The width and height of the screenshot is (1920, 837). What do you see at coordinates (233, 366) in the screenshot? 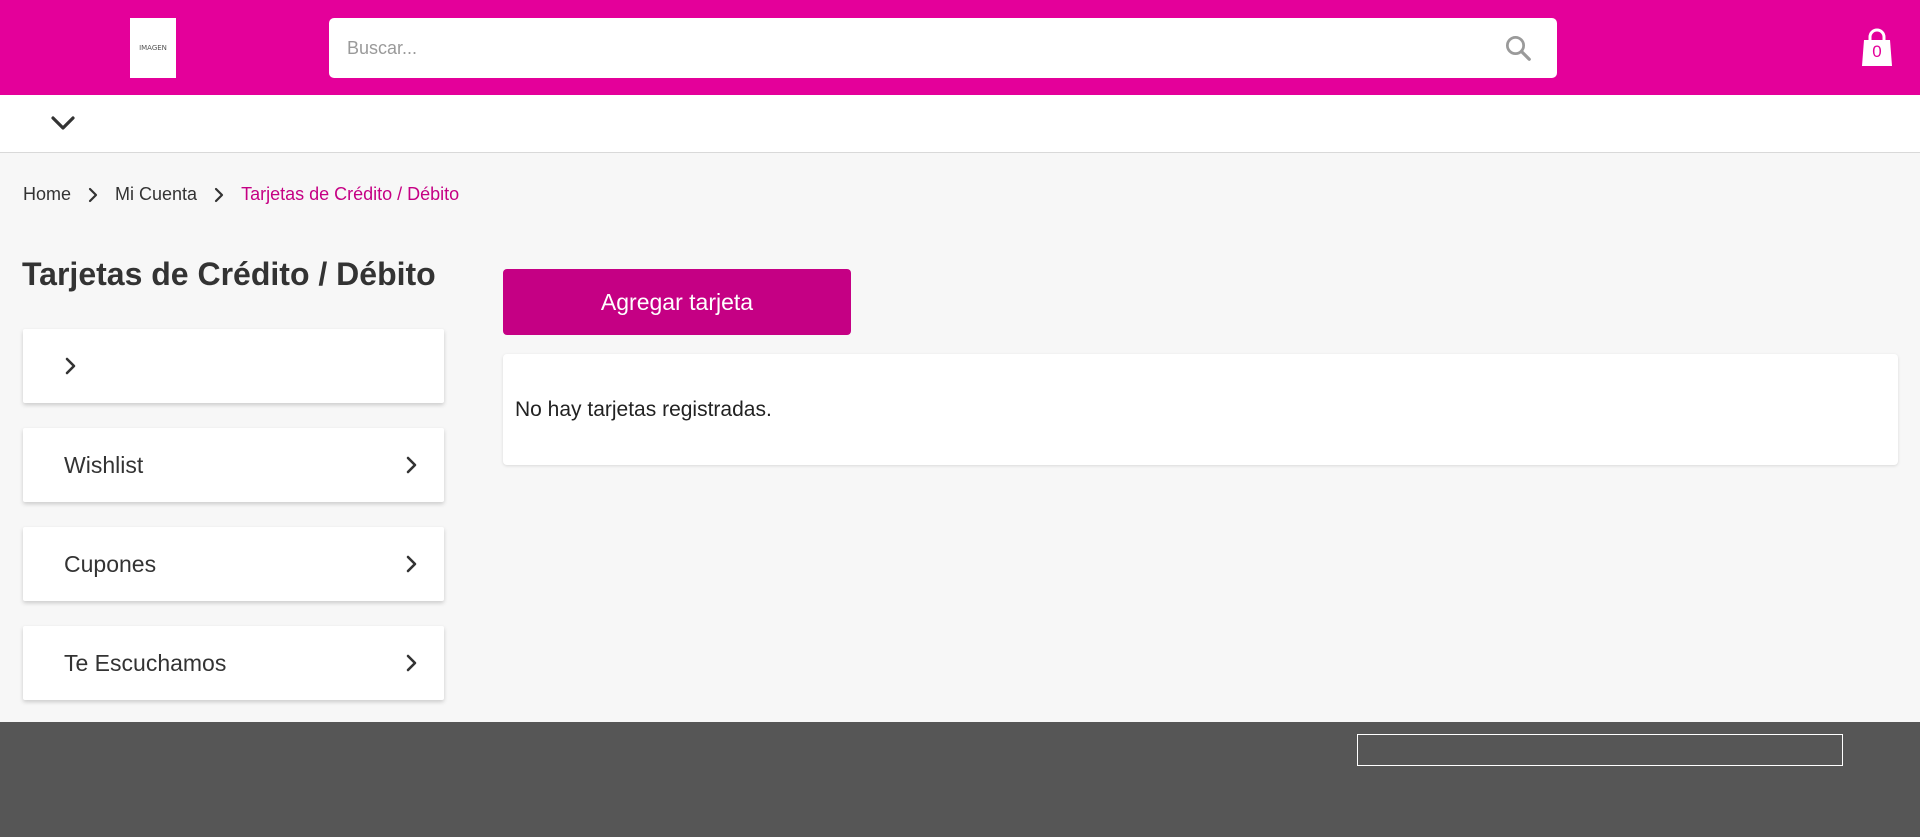
I see `sidebar-item-blank` at bounding box center [233, 366].